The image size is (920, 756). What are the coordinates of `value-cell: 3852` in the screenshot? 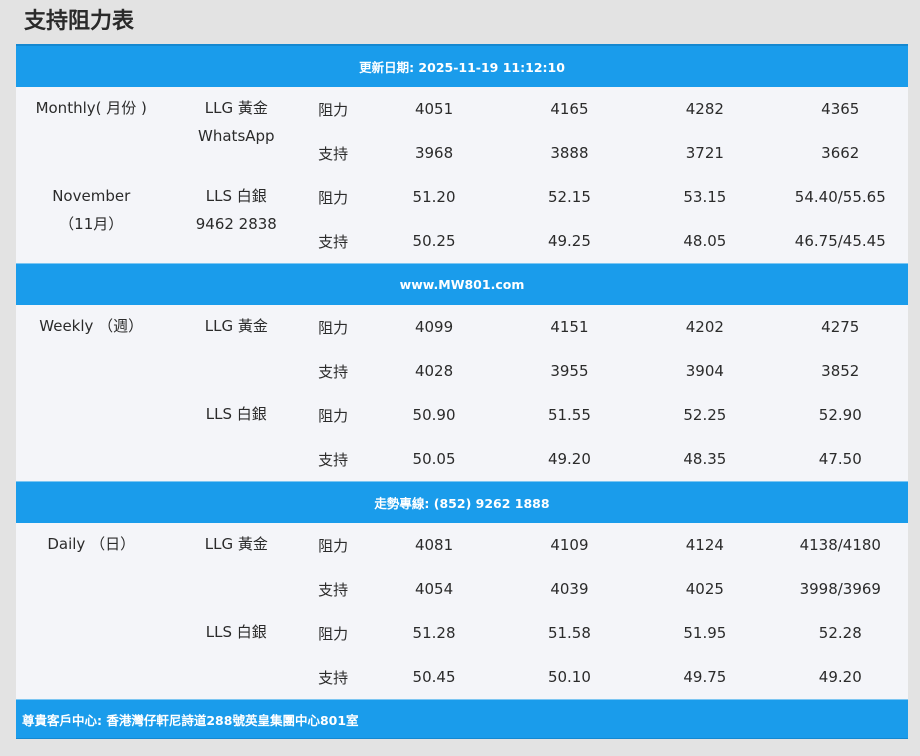 It's located at (840, 371).